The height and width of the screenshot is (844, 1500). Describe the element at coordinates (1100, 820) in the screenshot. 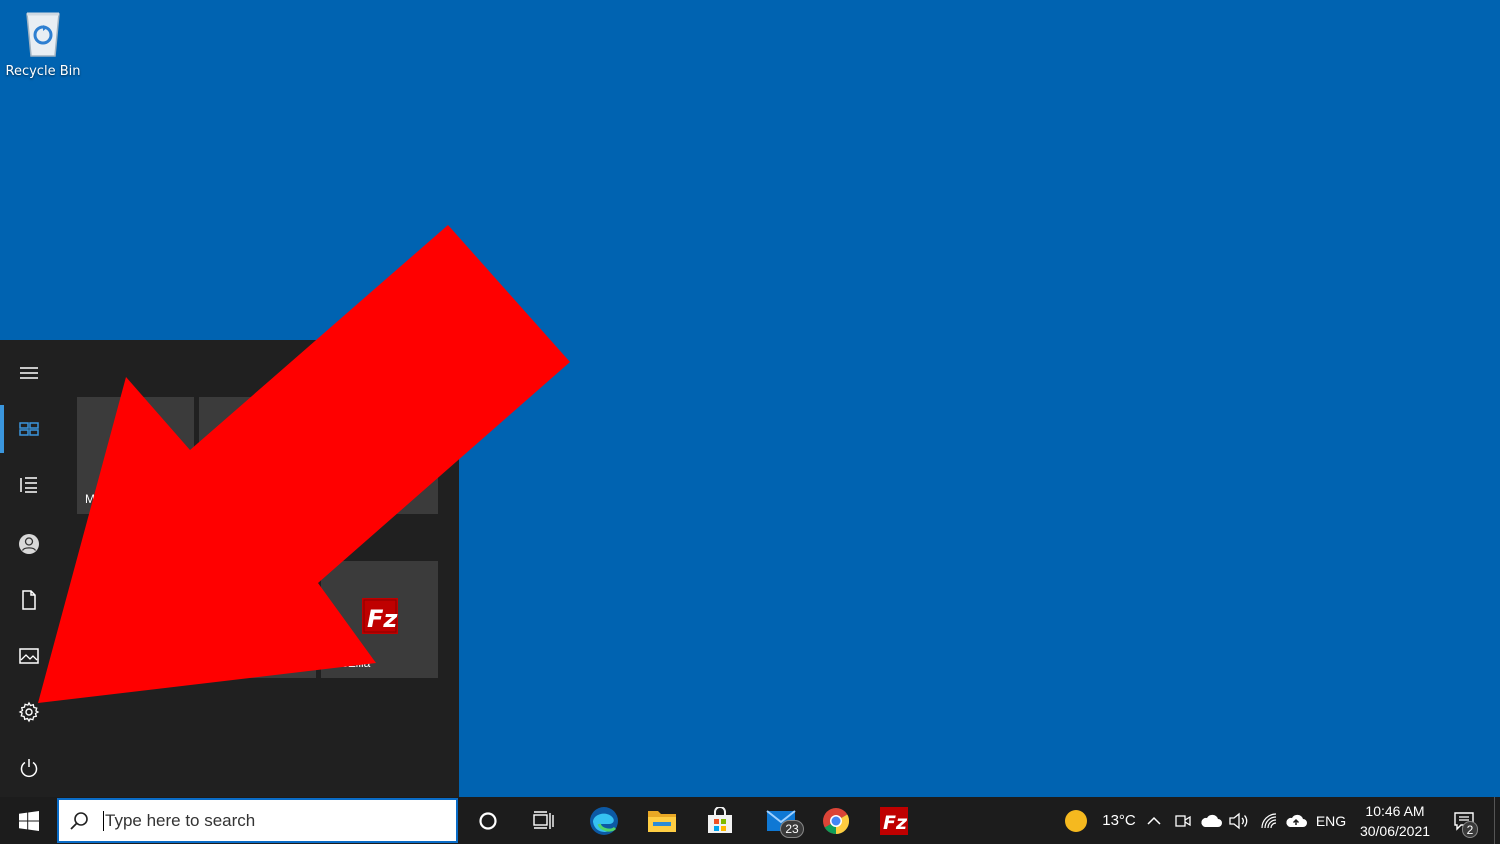

I see `weather-widget: 13°C` at that location.